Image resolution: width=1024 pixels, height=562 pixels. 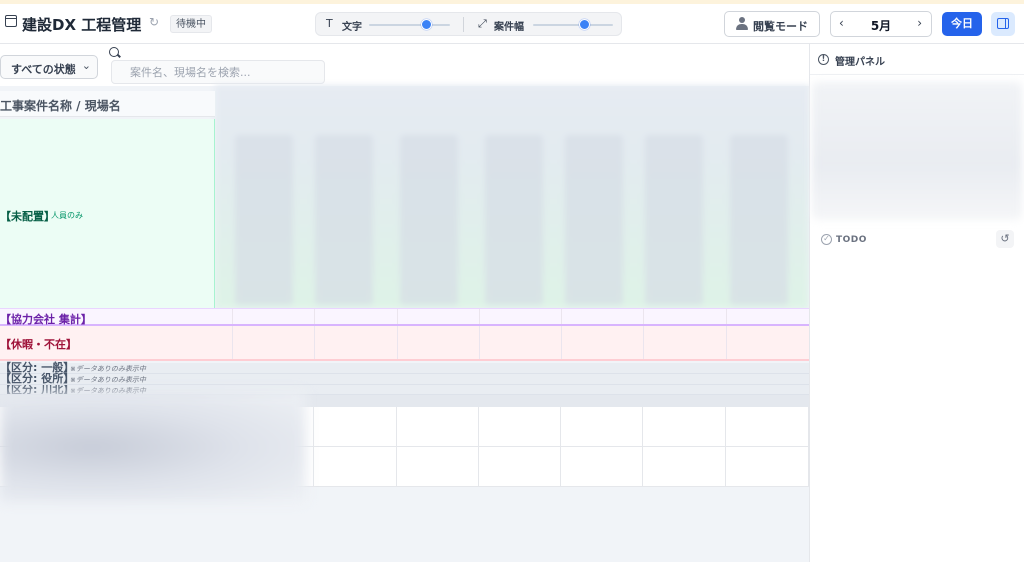 What do you see at coordinates (37, 378) in the screenshot?
I see `category-label: 【区分: 役所】` at bounding box center [37, 378].